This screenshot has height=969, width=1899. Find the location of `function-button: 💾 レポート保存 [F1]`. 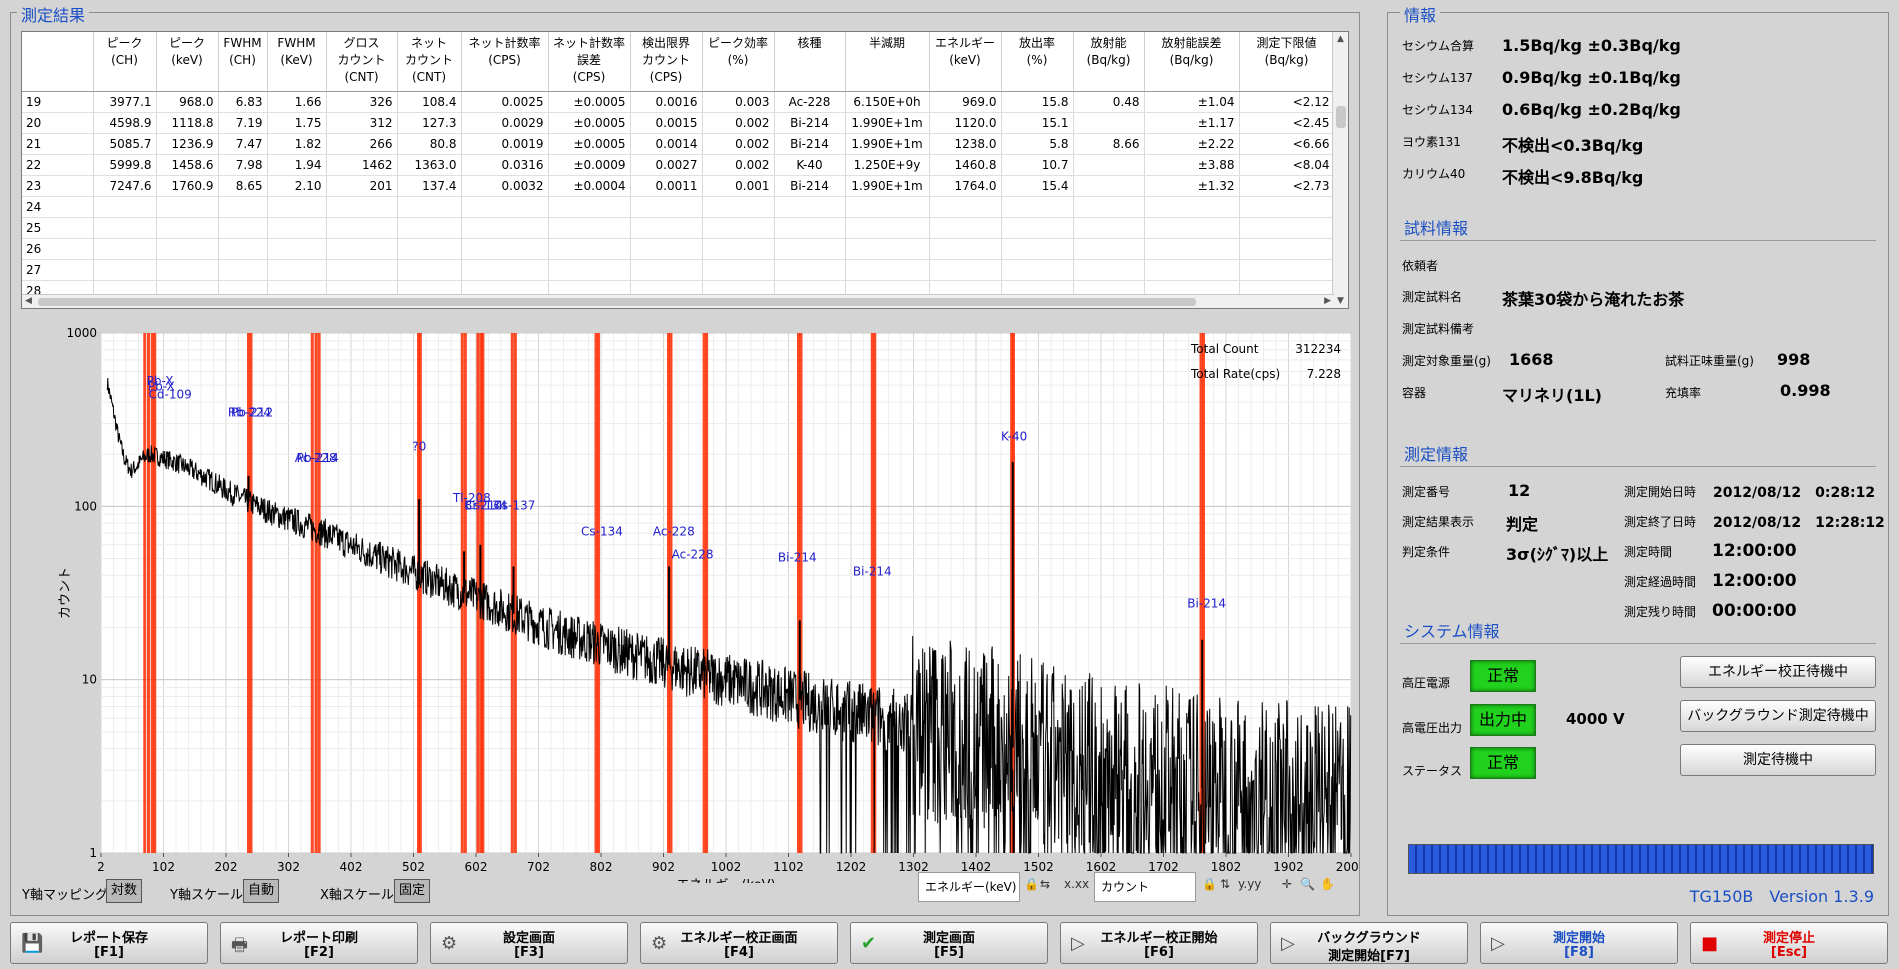

function-button: 💾 レポート保存 [F1] is located at coordinates (109, 943).